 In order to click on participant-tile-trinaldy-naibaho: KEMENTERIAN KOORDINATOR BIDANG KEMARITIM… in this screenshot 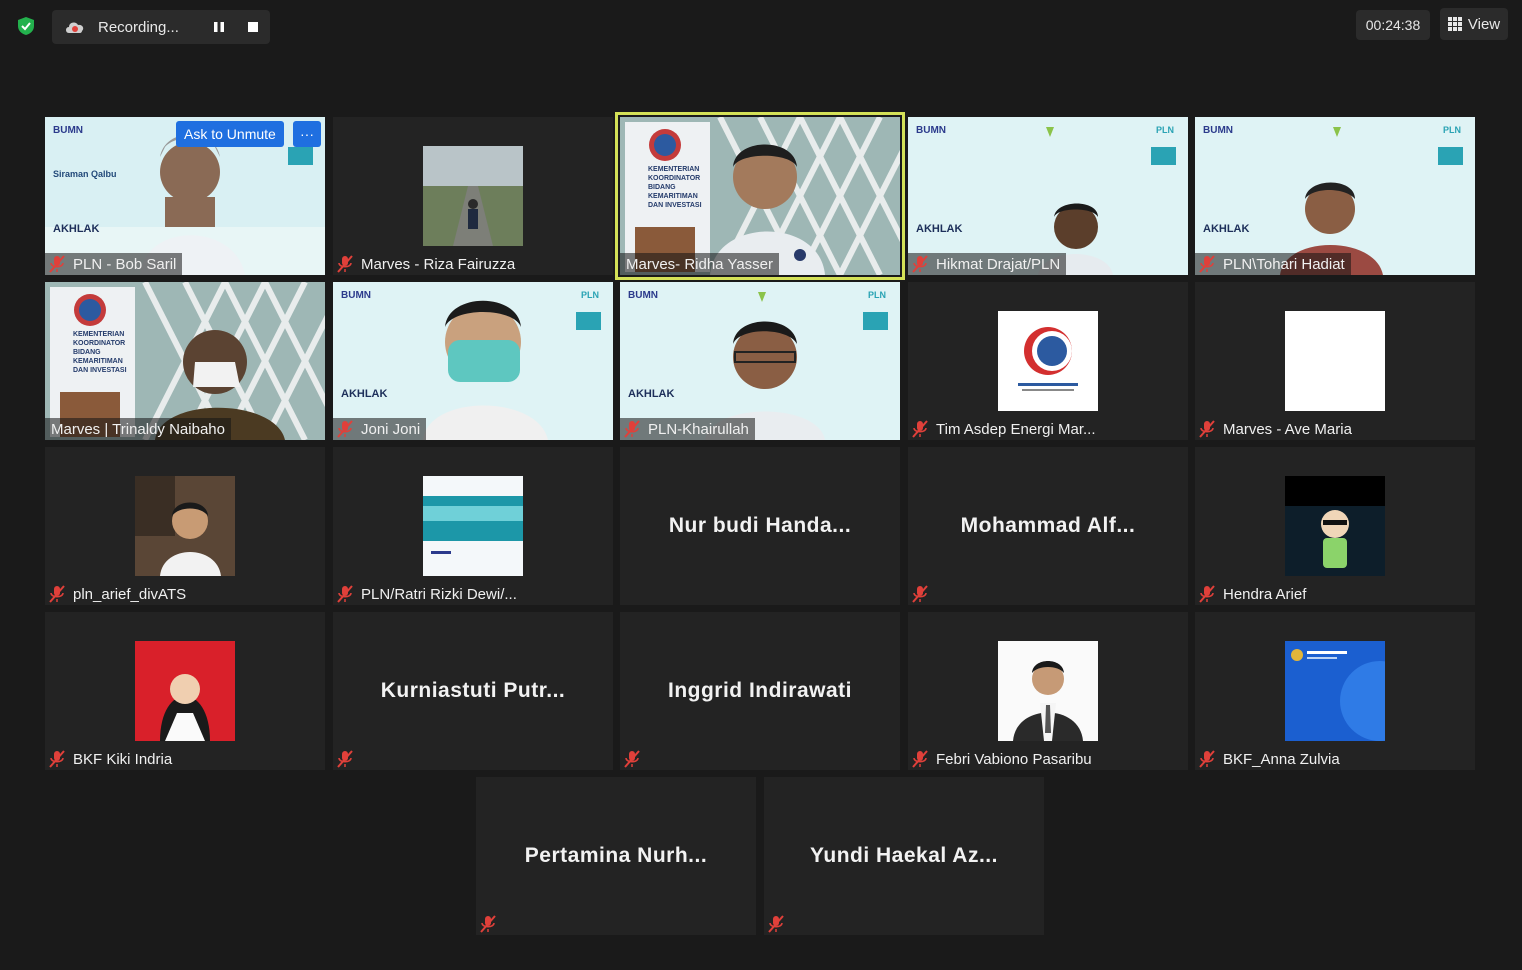, I will do `click(185, 361)`.